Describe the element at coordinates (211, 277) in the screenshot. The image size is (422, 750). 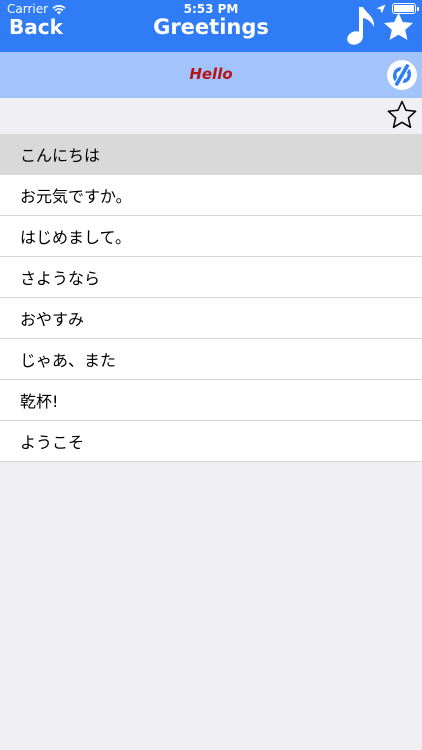
I see `phrase-row: さようなら` at that location.